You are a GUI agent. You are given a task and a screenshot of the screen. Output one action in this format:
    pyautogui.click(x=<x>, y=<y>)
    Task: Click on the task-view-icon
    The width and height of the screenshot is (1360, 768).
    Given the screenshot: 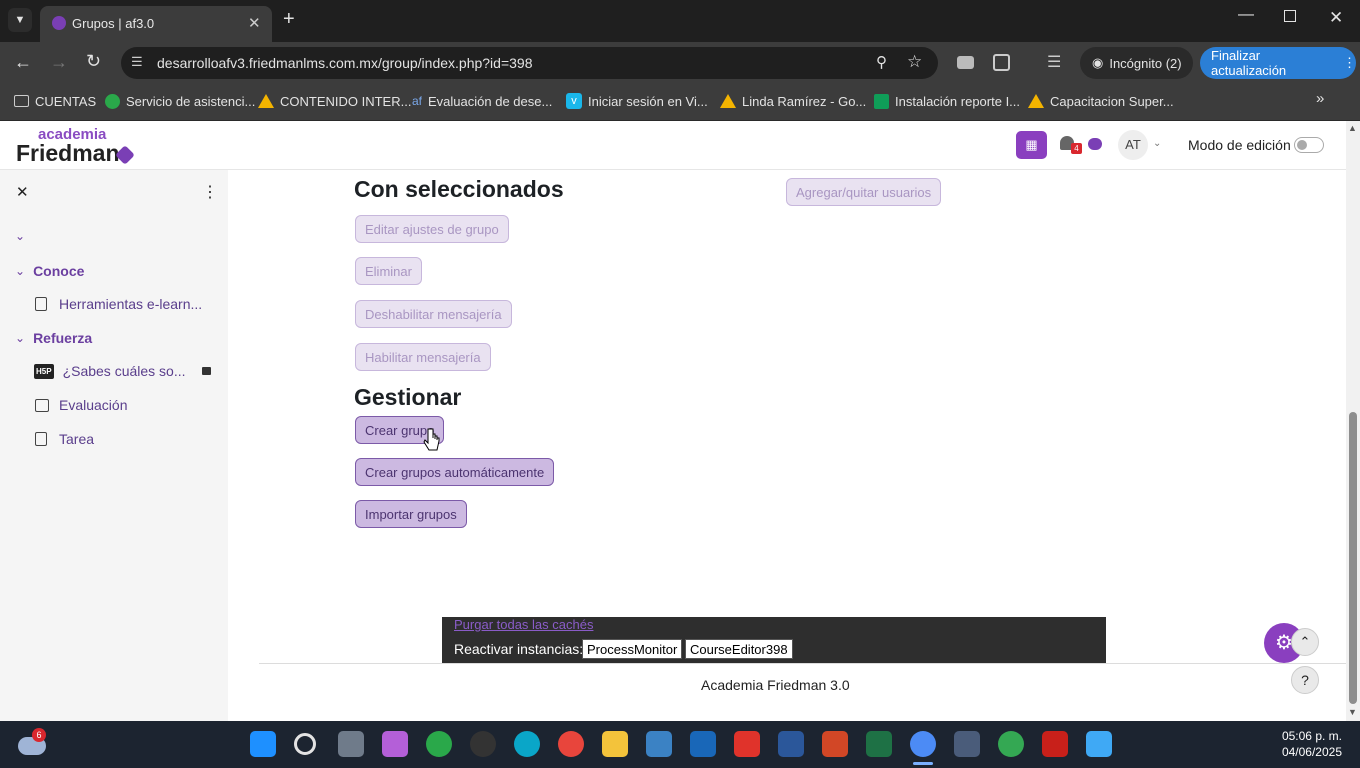 What is the action you would take?
    pyautogui.click(x=351, y=744)
    